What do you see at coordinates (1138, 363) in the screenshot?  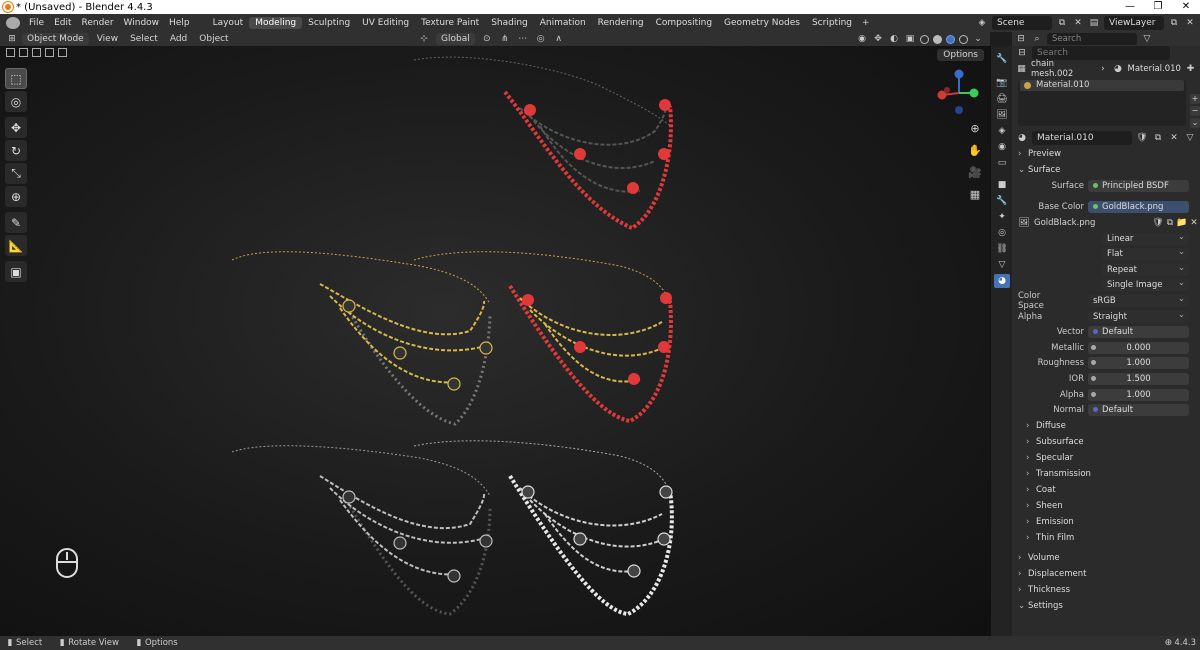 I see `roughness-field: 1.000` at bounding box center [1138, 363].